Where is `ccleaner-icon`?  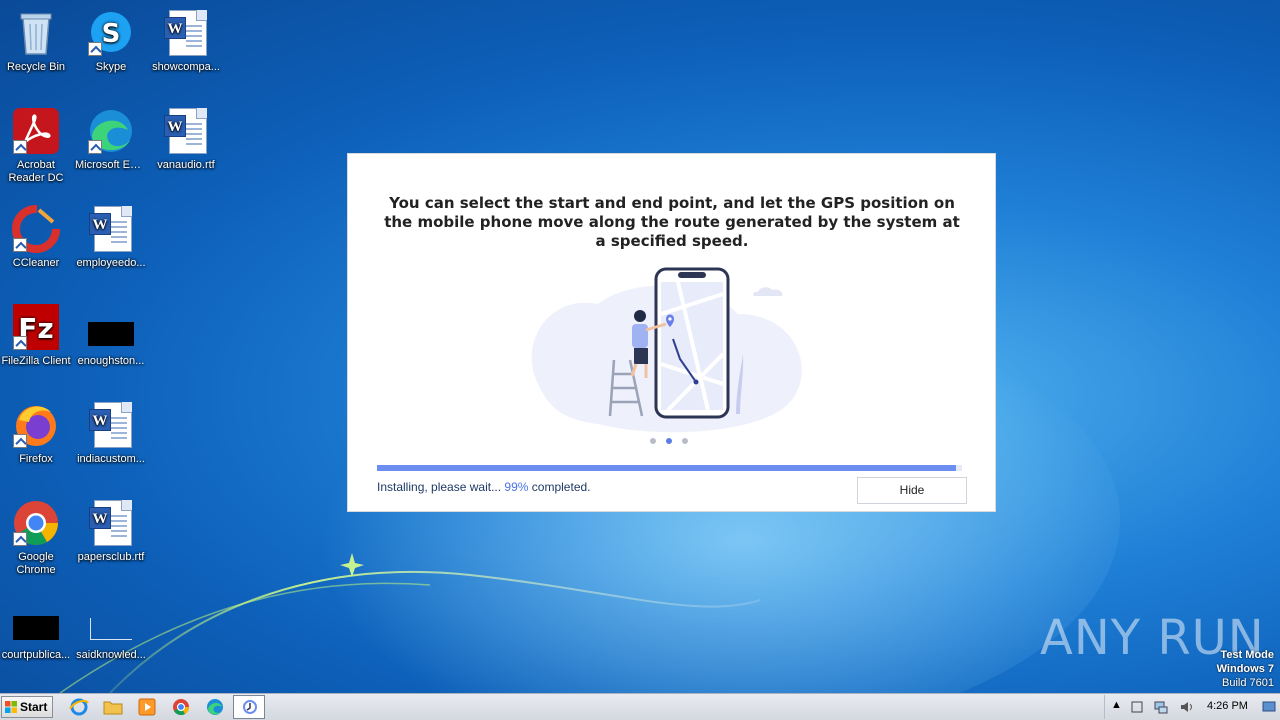
ccleaner-icon is located at coordinates (36, 229).